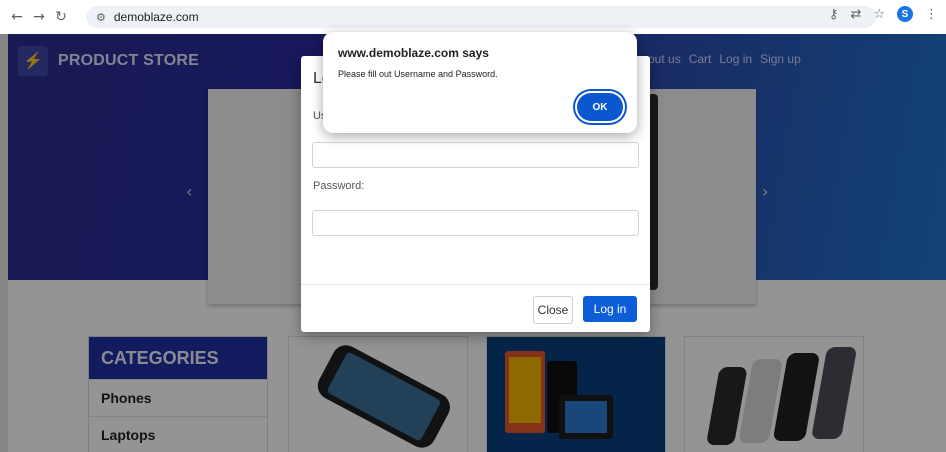 The height and width of the screenshot is (452, 946). What do you see at coordinates (475, 284) in the screenshot?
I see `modal-footer-divider` at bounding box center [475, 284].